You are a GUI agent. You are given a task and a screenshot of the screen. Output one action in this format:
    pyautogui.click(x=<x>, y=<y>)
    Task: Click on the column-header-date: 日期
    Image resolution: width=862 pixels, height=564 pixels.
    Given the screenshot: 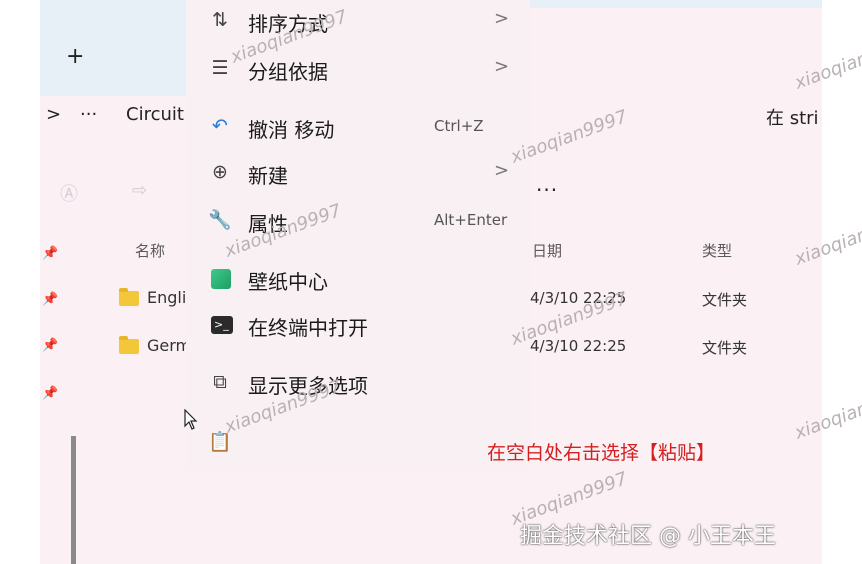 What is the action you would take?
    pyautogui.click(x=547, y=250)
    